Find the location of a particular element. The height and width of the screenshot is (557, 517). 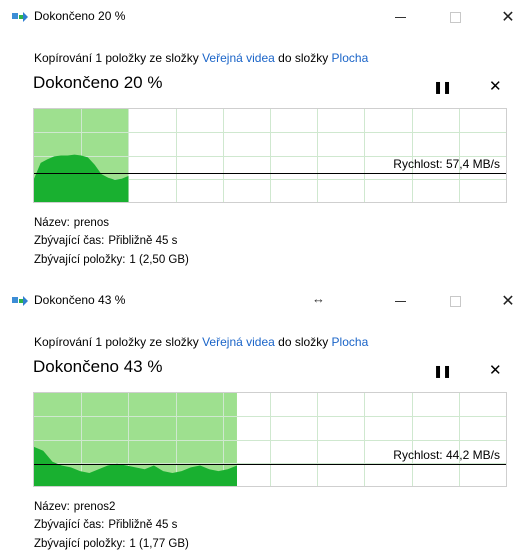

file-name-value: prenos2 is located at coordinates (94, 507).